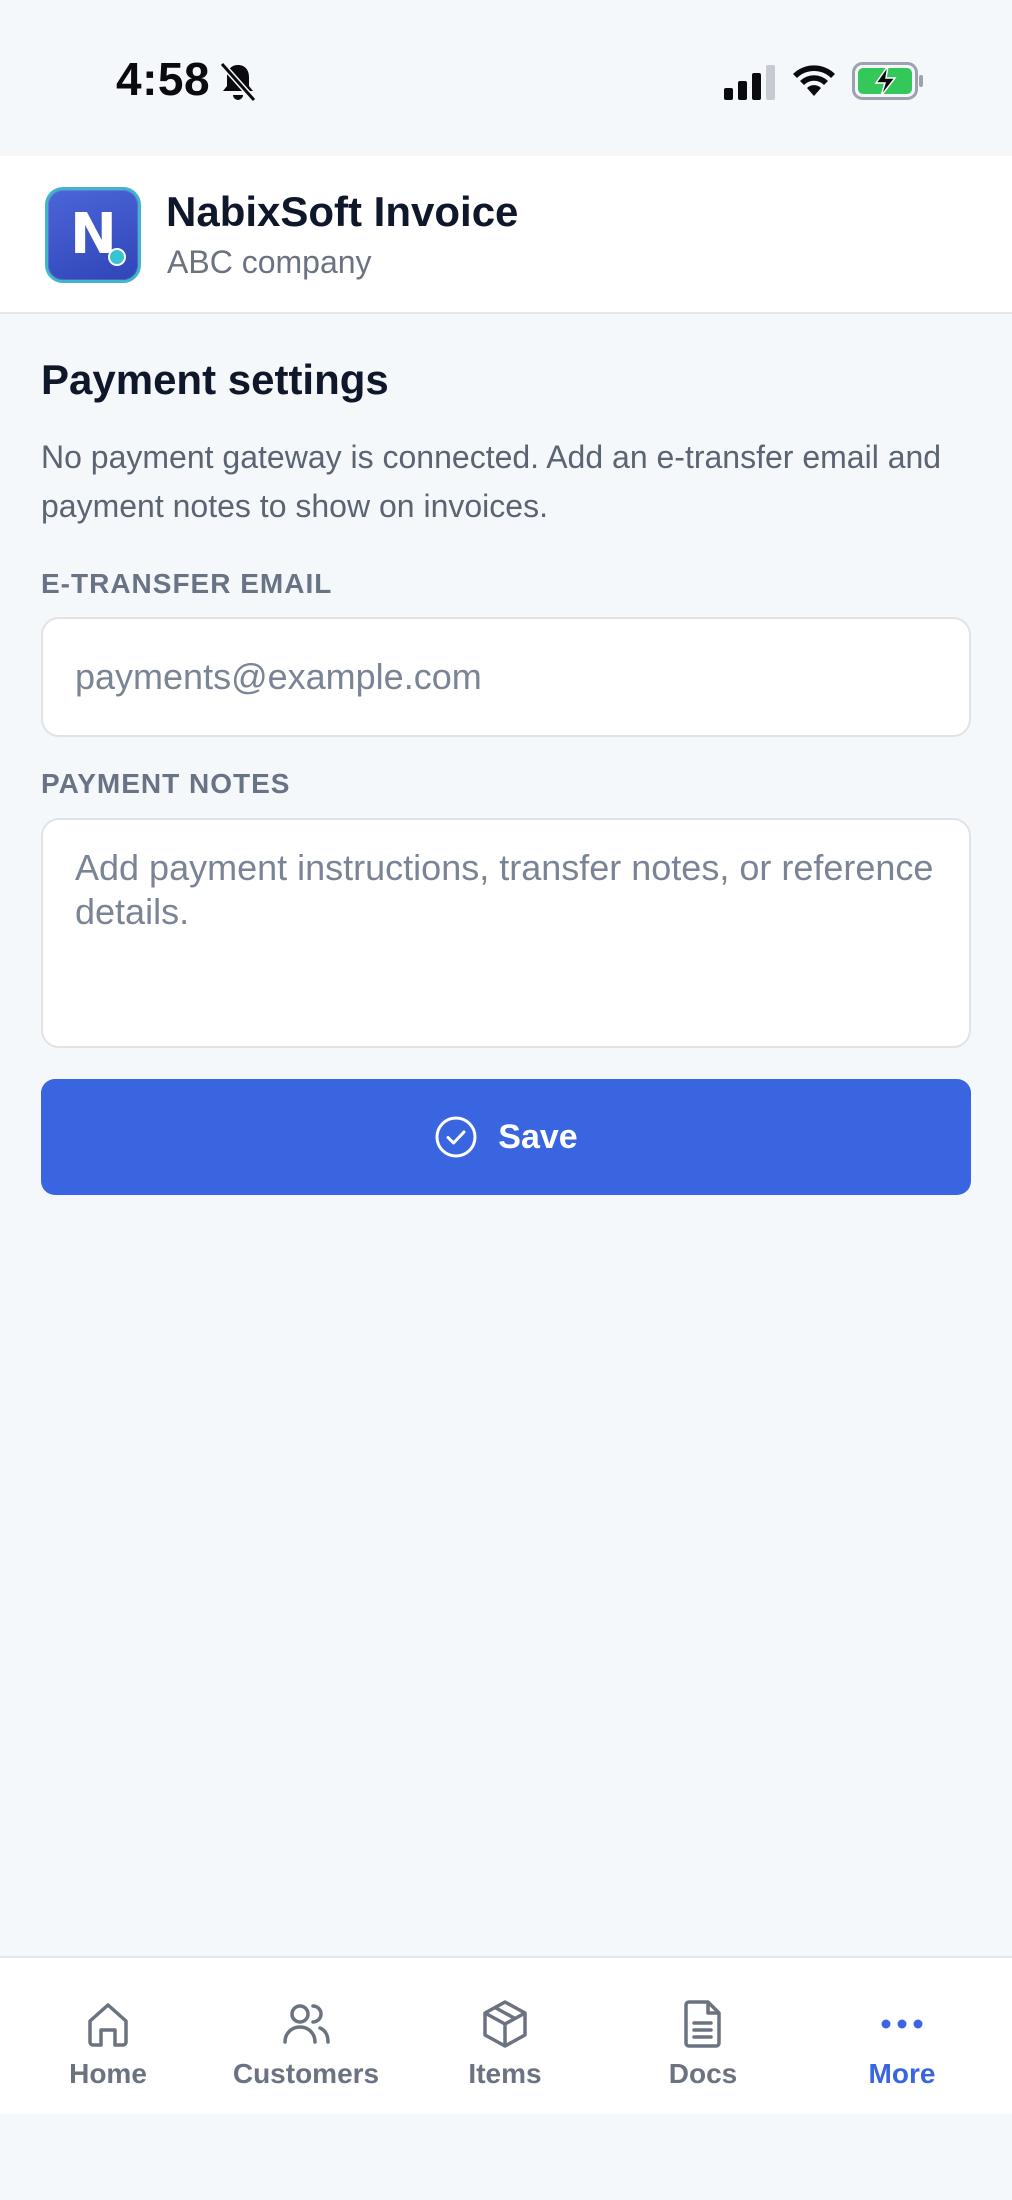  Describe the element at coordinates (163, 79) in the screenshot. I see `status-time: 4:58` at that location.